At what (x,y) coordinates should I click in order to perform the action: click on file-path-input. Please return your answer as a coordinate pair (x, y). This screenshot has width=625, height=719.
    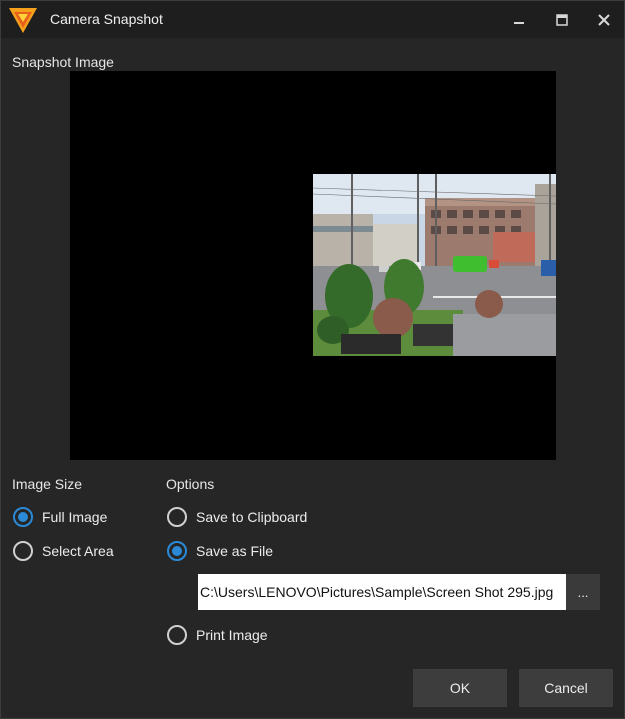
    Looking at the image, I should click on (382, 592).